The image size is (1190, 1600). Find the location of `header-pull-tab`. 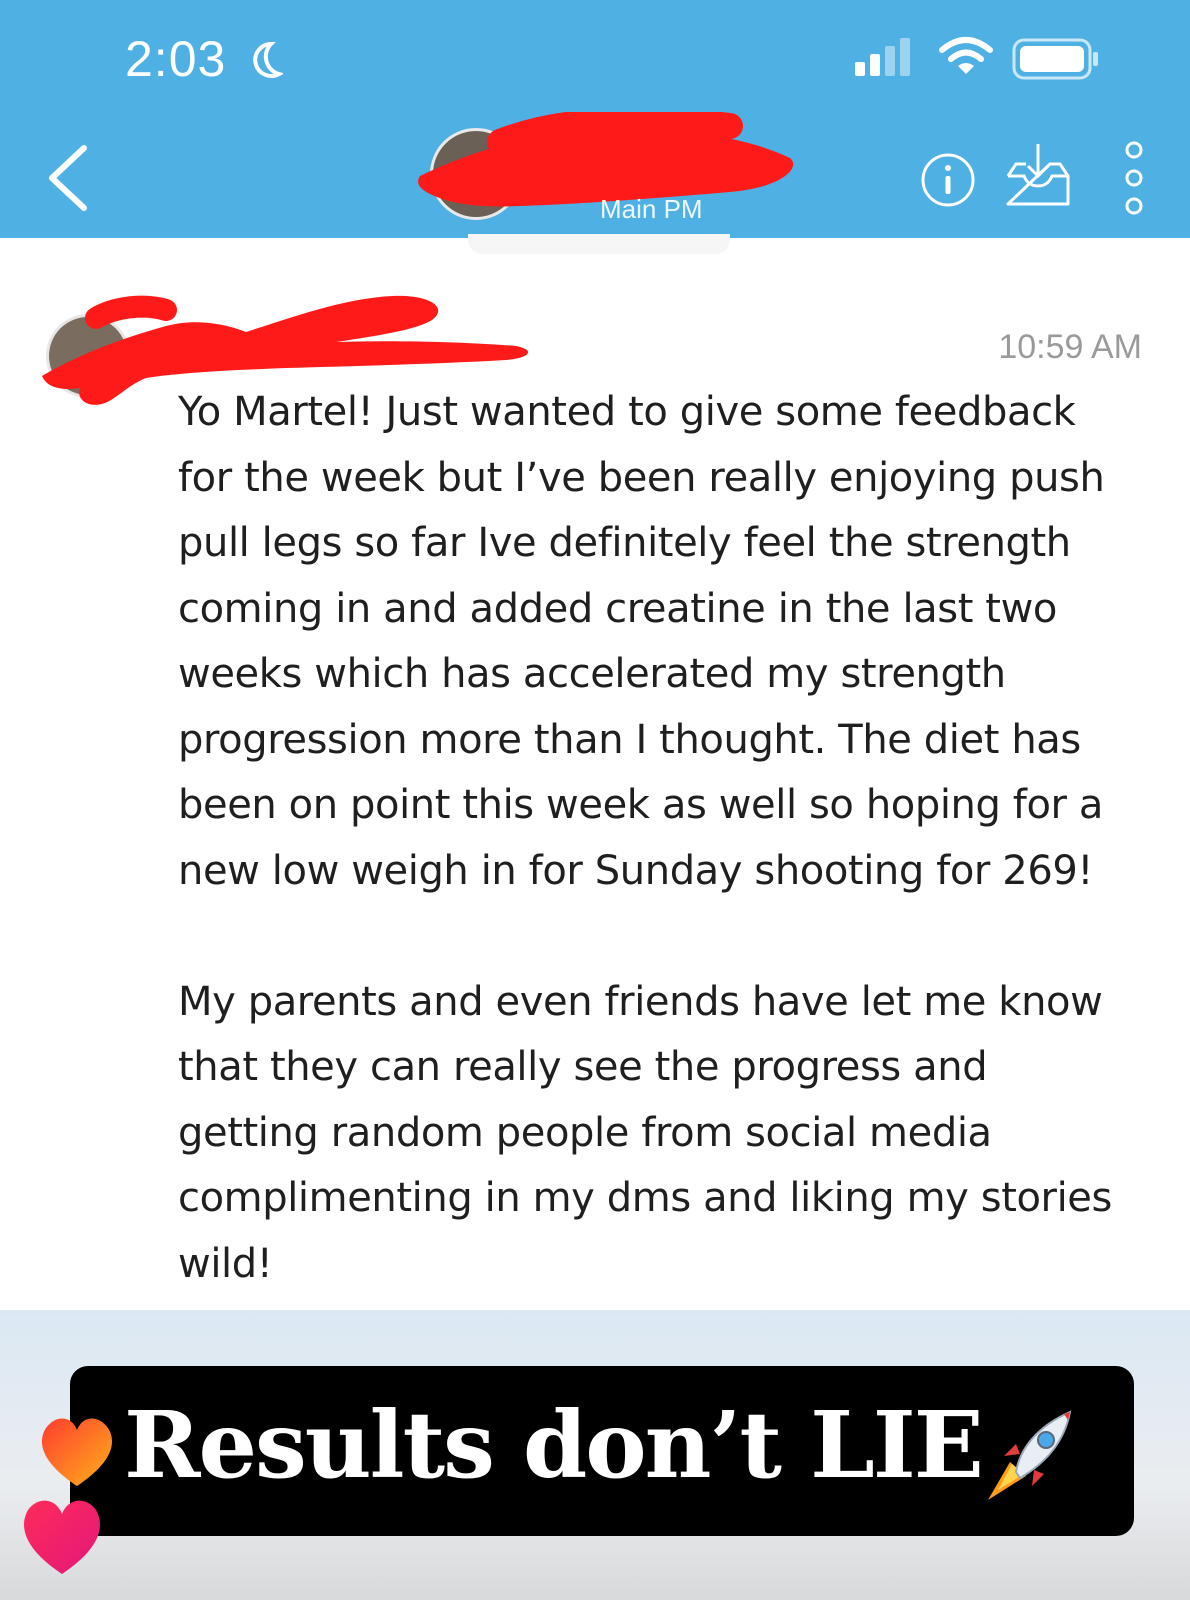

header-pull-tab is located at coordinates (599, 244).